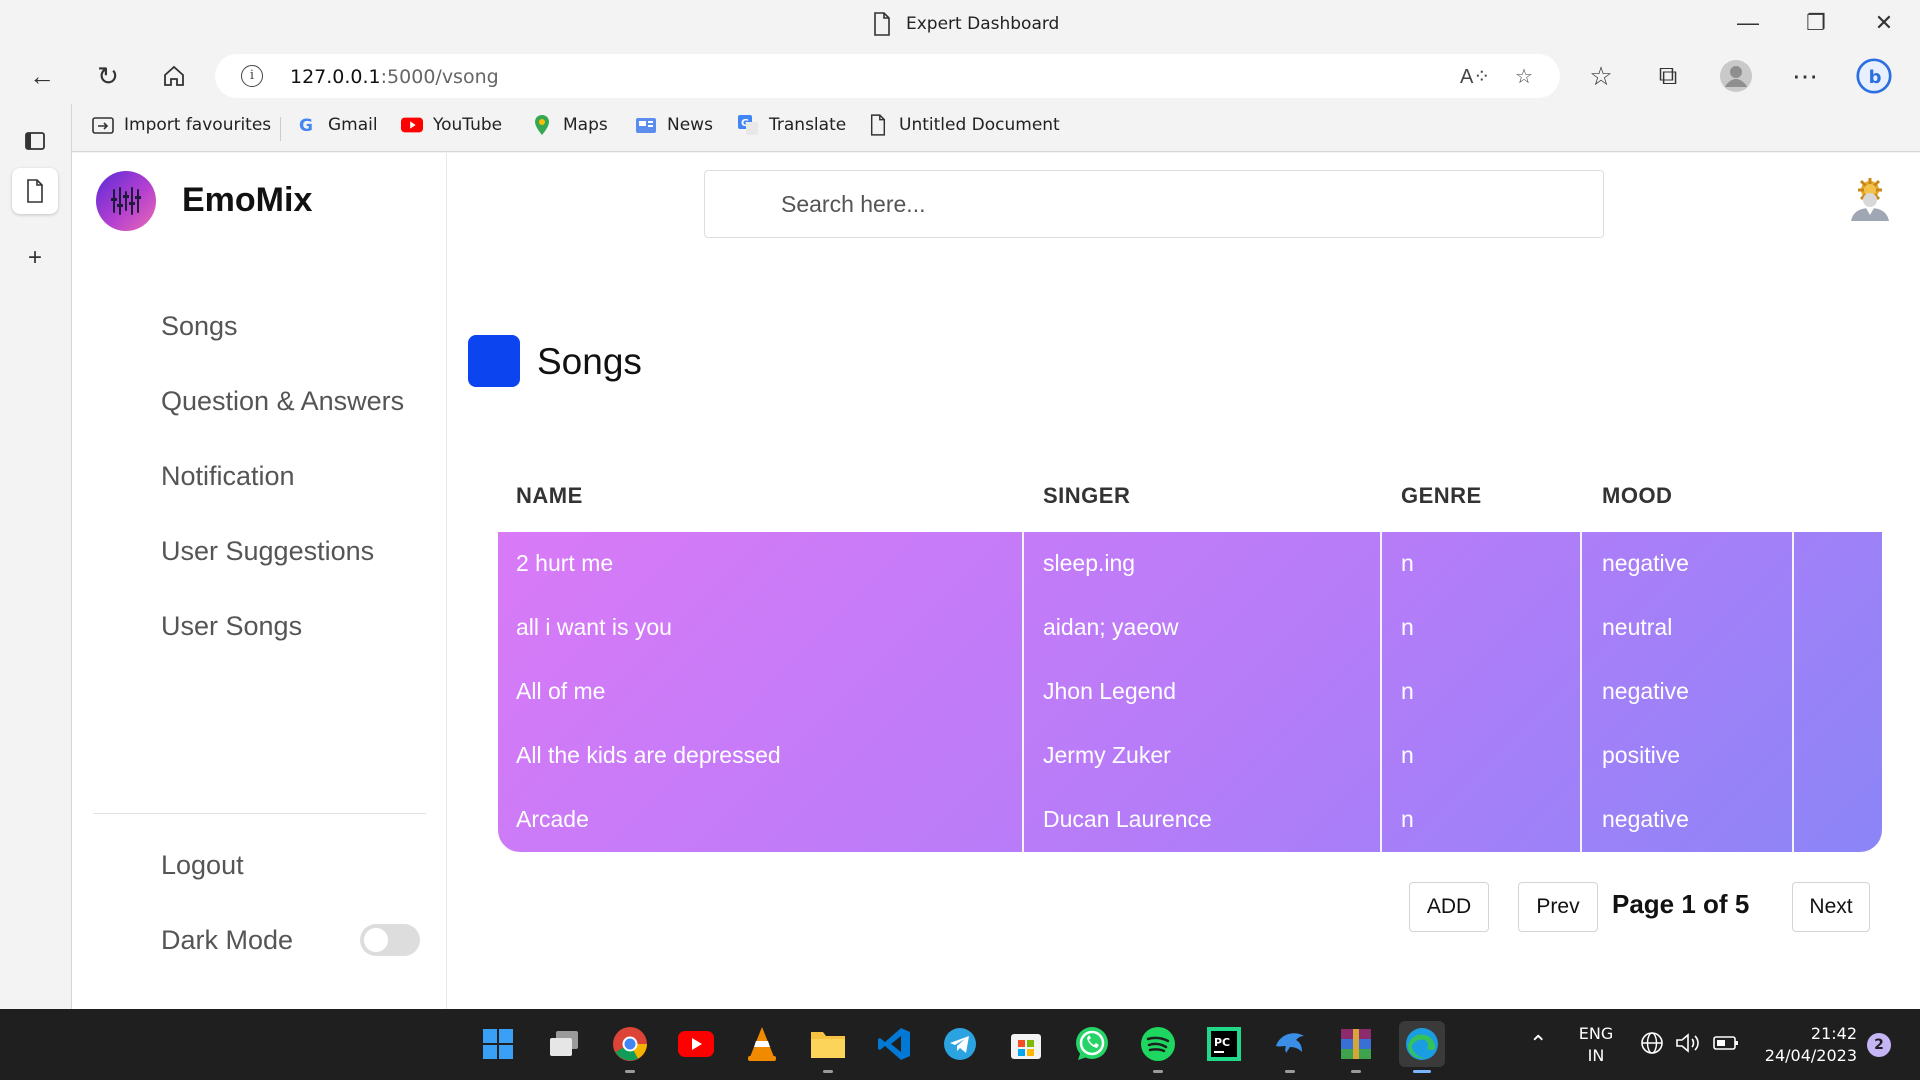  Describe the element at coordinates (674, 125) in the screenshot. I see `fav-news: News` at that location.